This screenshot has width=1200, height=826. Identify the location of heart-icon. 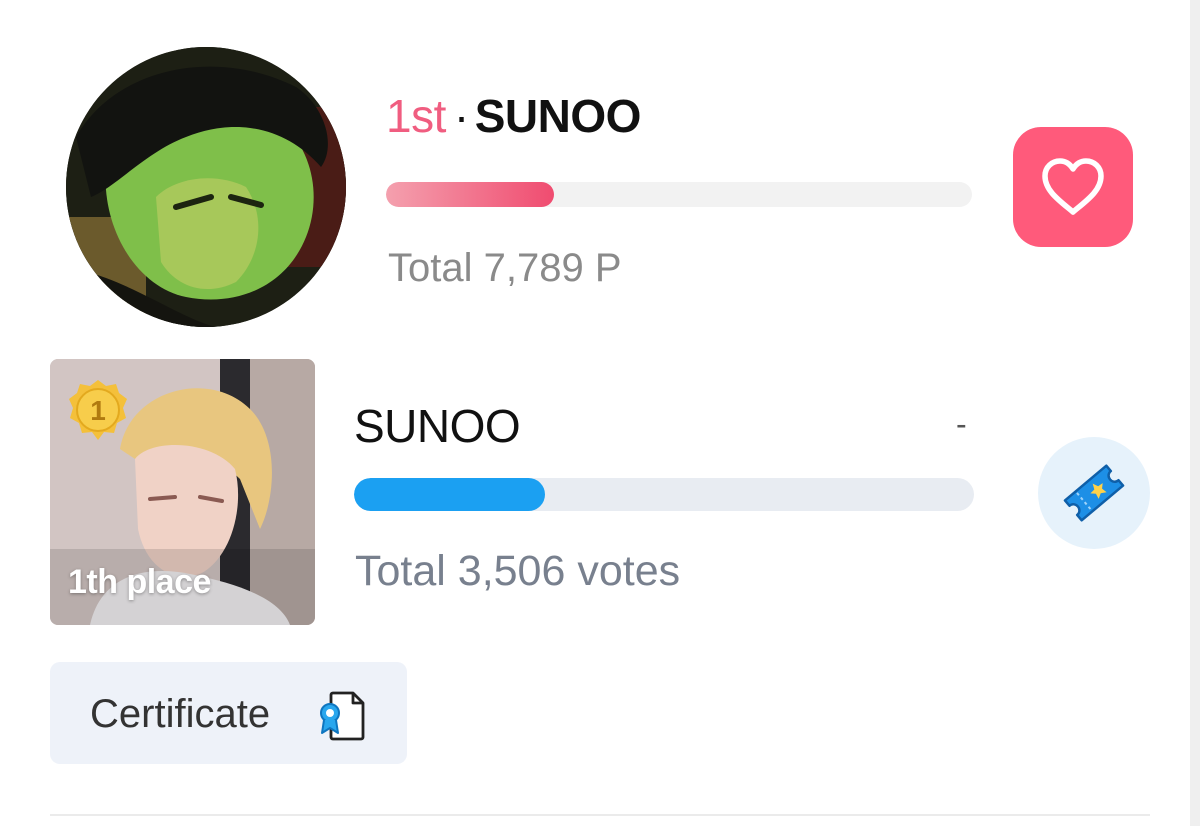
(1073, 186).